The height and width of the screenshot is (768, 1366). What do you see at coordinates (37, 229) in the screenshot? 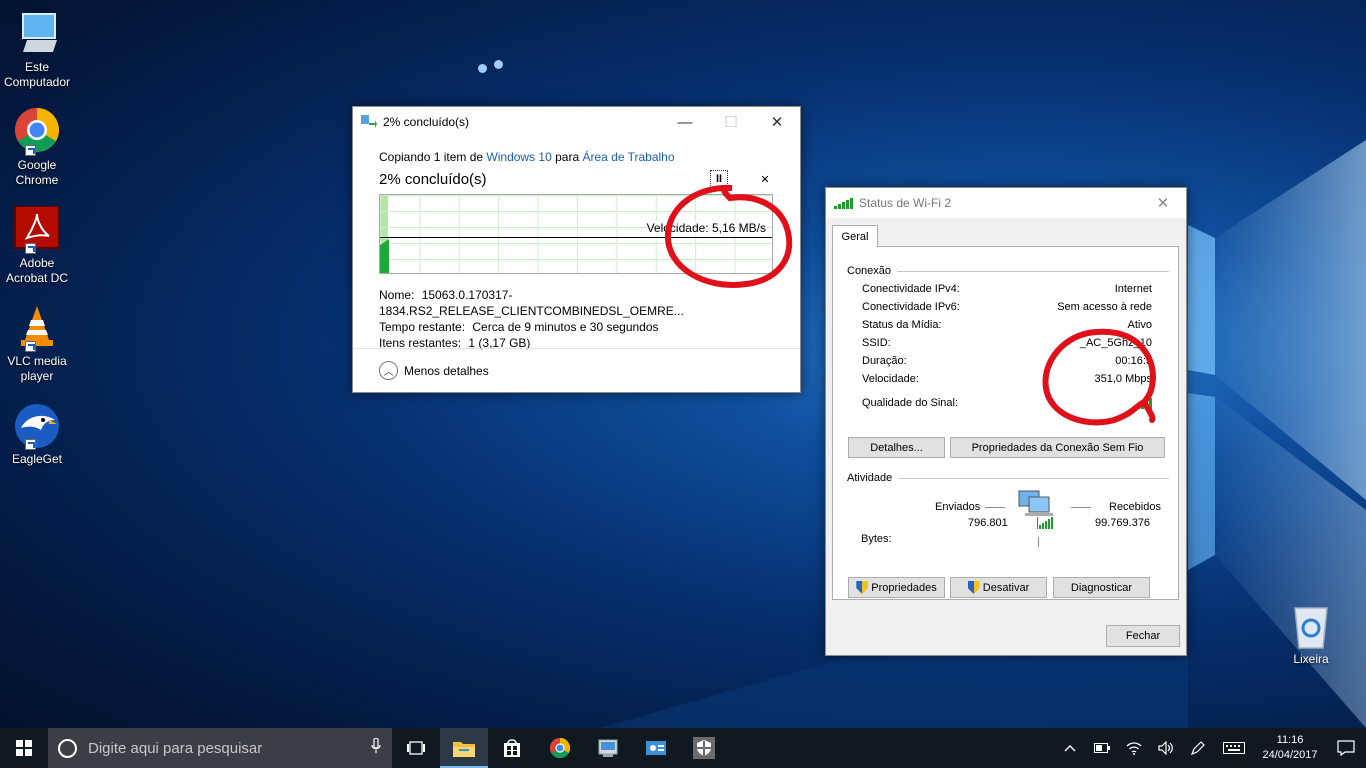
I see `acrobat-icon` at bounding box center [37, 229].